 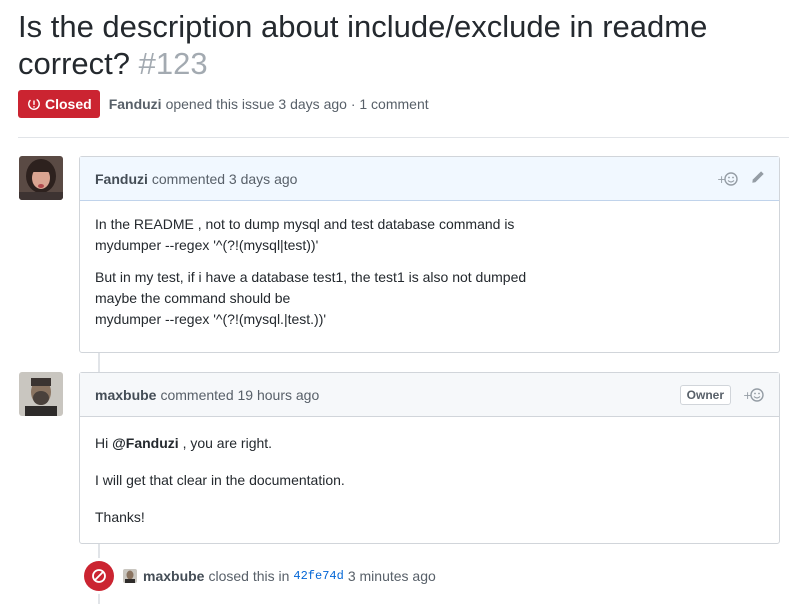 What do you see at coordinates (403, 137) in the screenshot?
I see `header-divider` at bounding box center [403, 137].